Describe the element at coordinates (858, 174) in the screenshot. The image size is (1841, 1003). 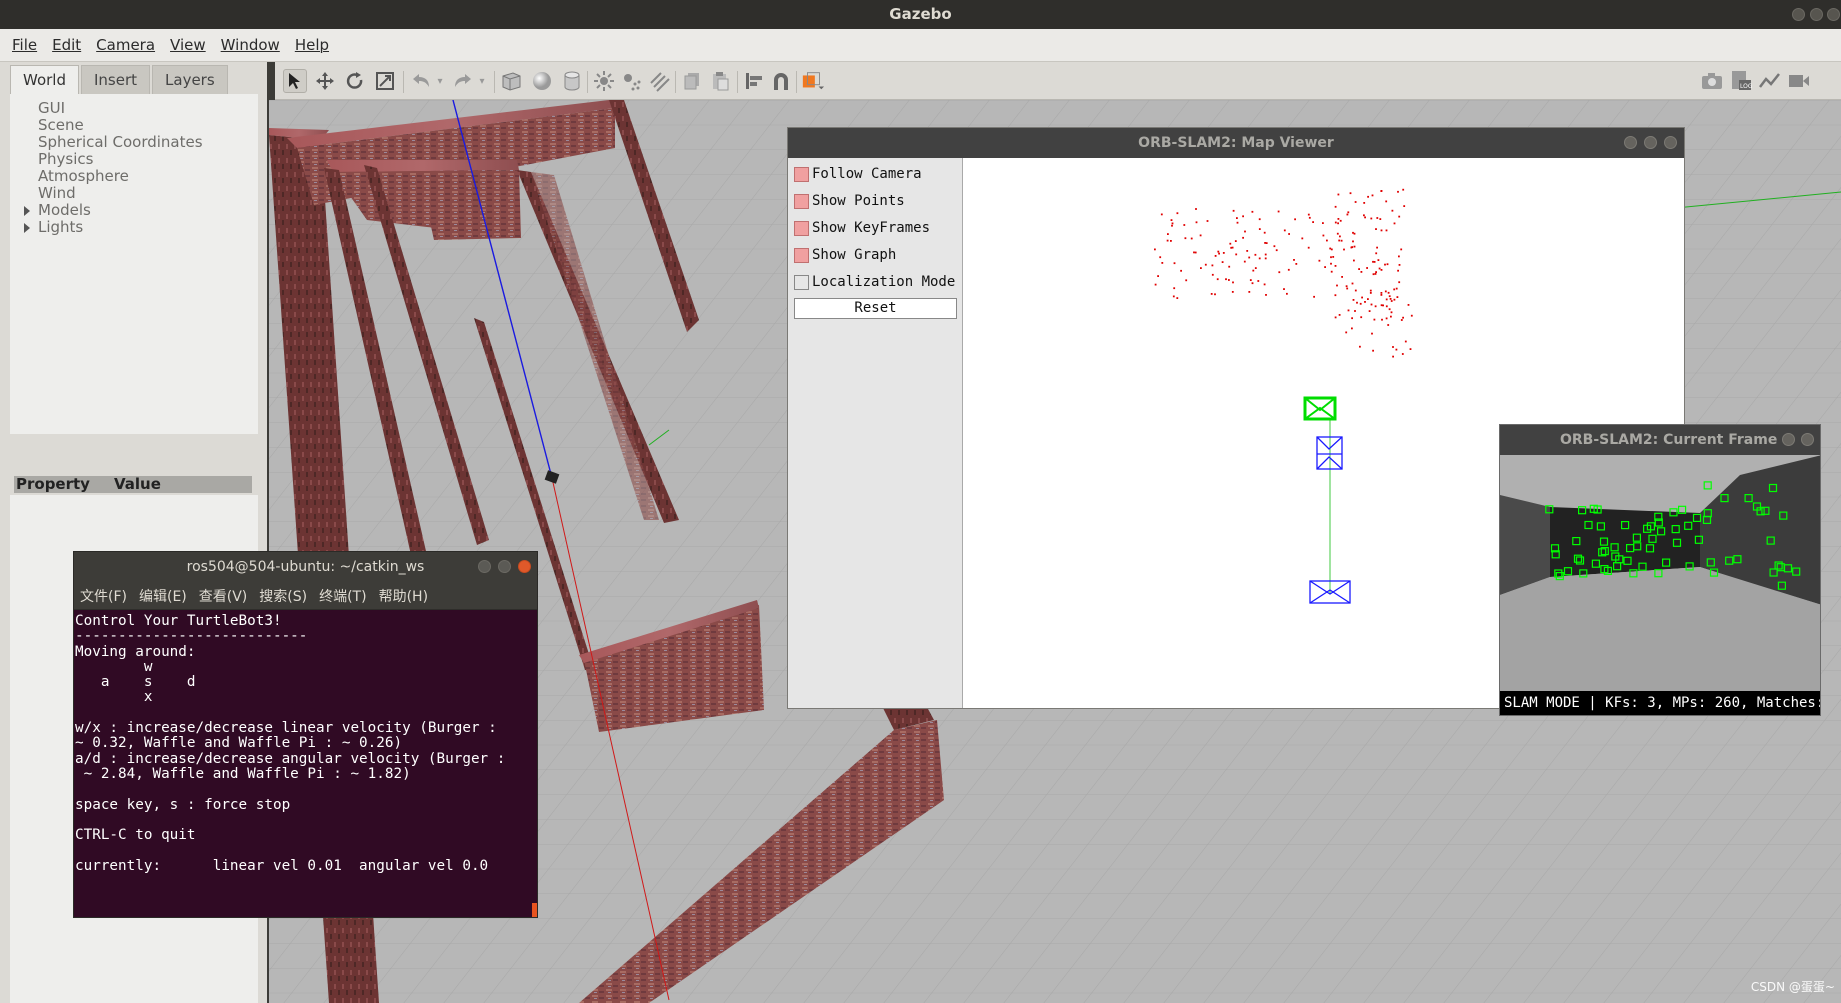
I see `option-follow-camera: Follow Camera` at that location.